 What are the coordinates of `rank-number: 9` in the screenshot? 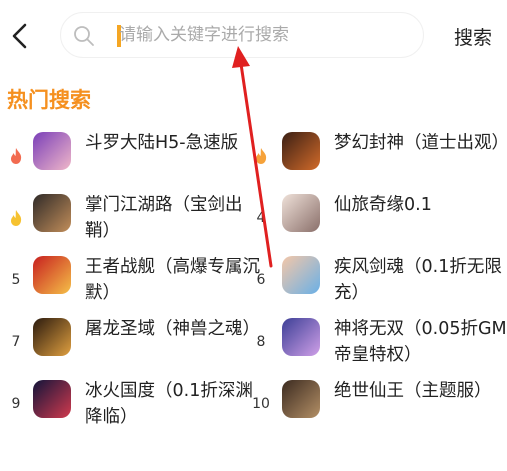 It's located at (16, 404).